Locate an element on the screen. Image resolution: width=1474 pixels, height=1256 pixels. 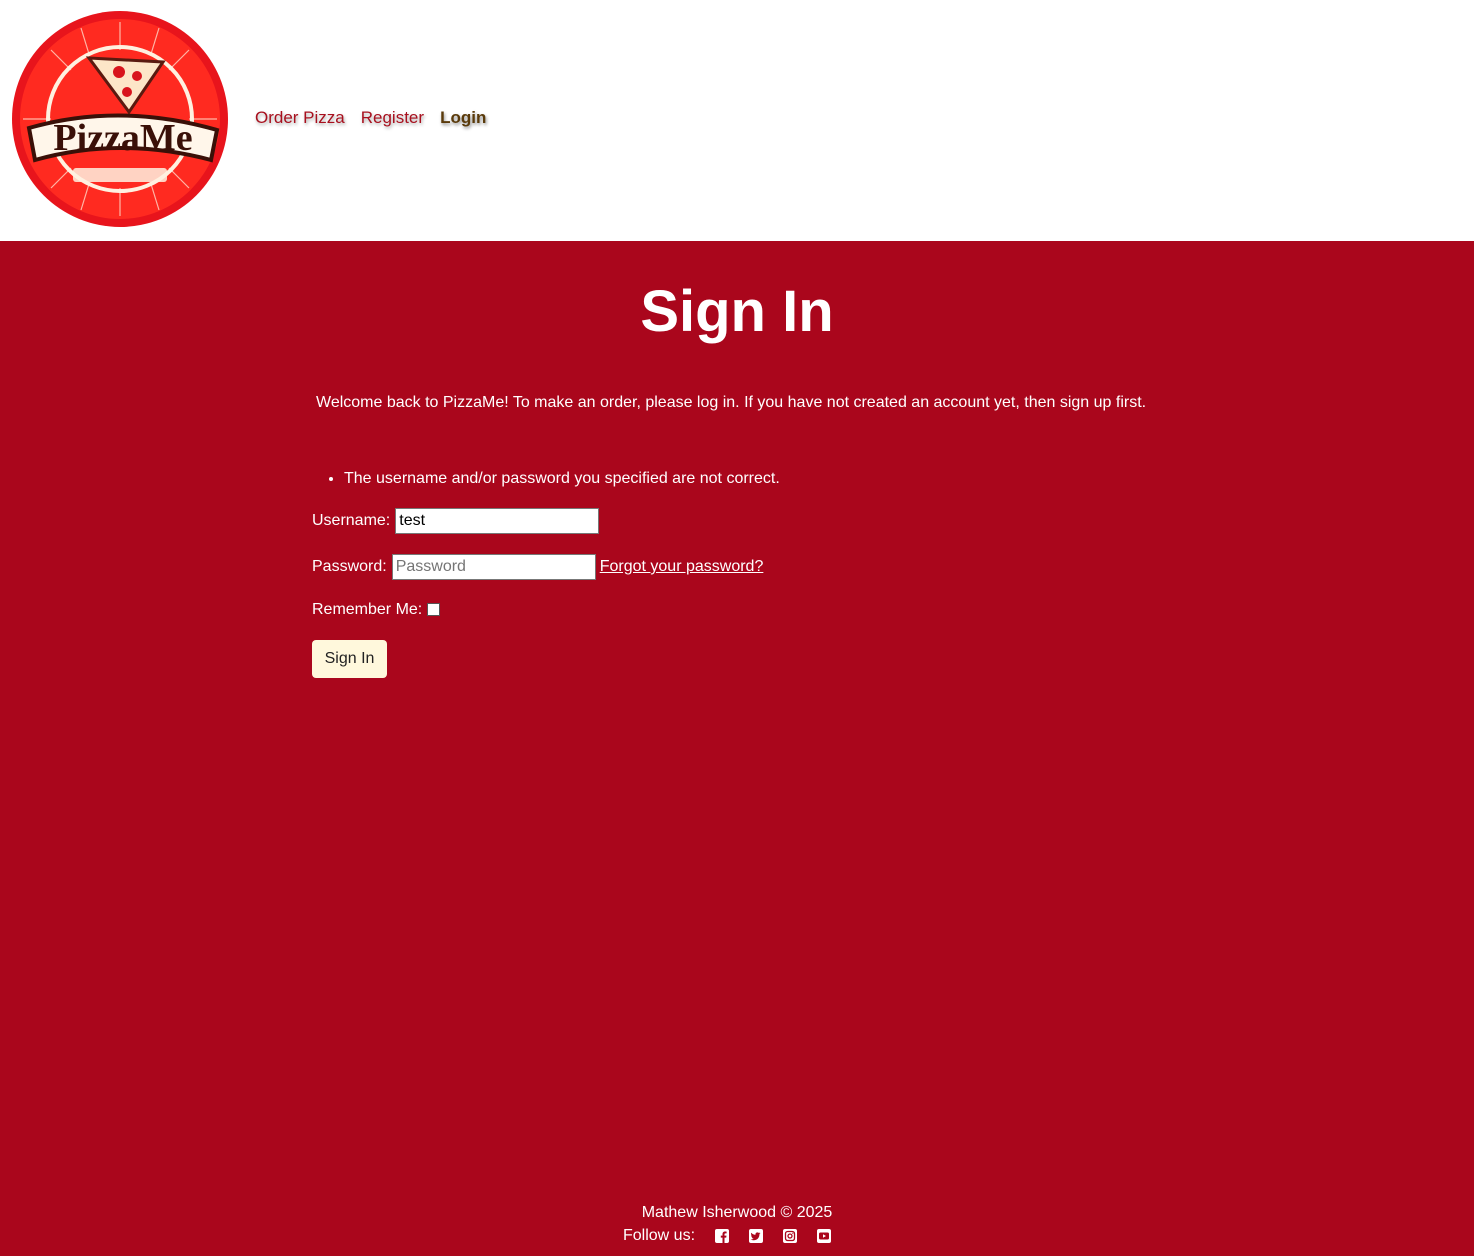
nav-login: Login is located at coordinates (463, 118).